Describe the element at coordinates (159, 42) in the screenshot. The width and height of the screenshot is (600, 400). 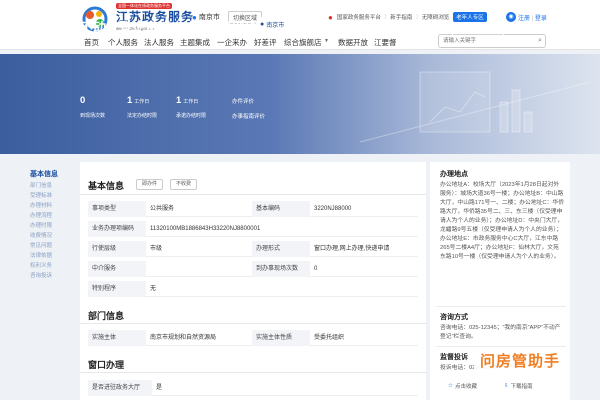
I see `nav-legal: 法人服务` at that location.